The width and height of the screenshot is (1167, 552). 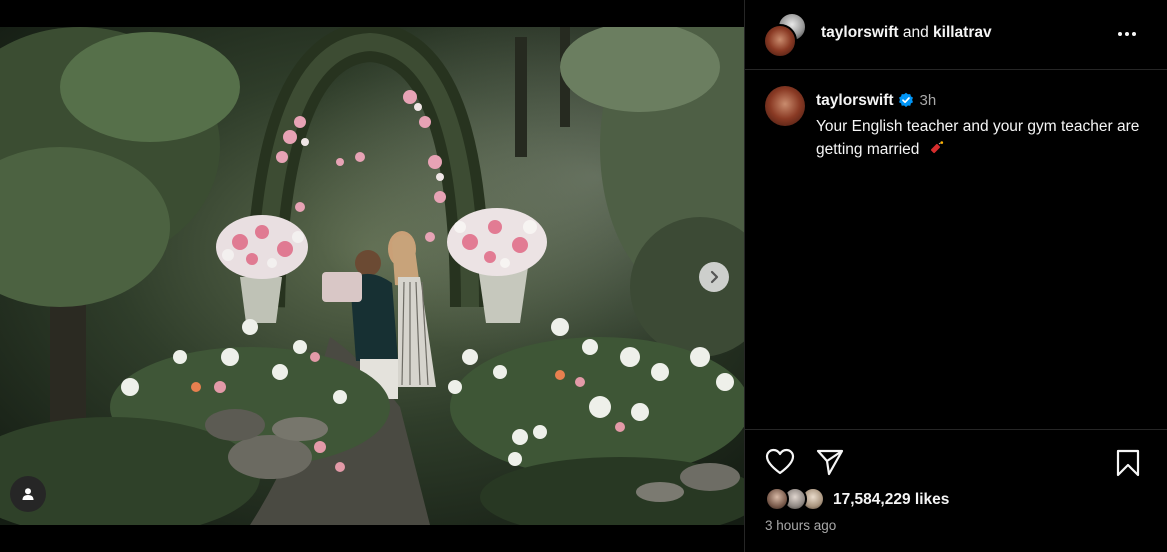 What do you see at coordinates (780, 41) in the screenshot?
I see `avatar-taylorswift` at bounding box center [780, 41].